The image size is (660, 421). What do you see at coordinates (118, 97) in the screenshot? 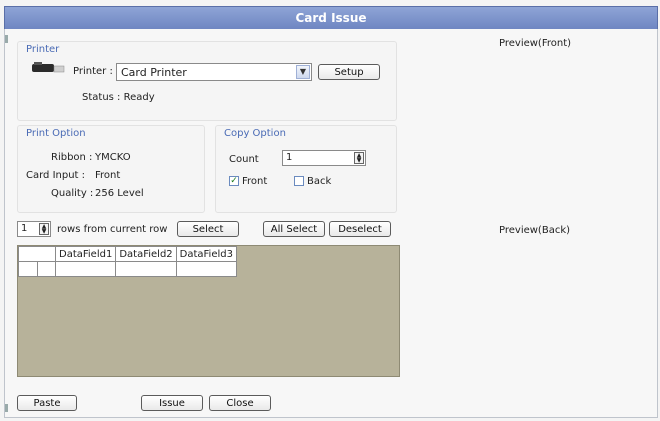
I see `printer-status: Status : Ready` at bounding box center [118, 97].